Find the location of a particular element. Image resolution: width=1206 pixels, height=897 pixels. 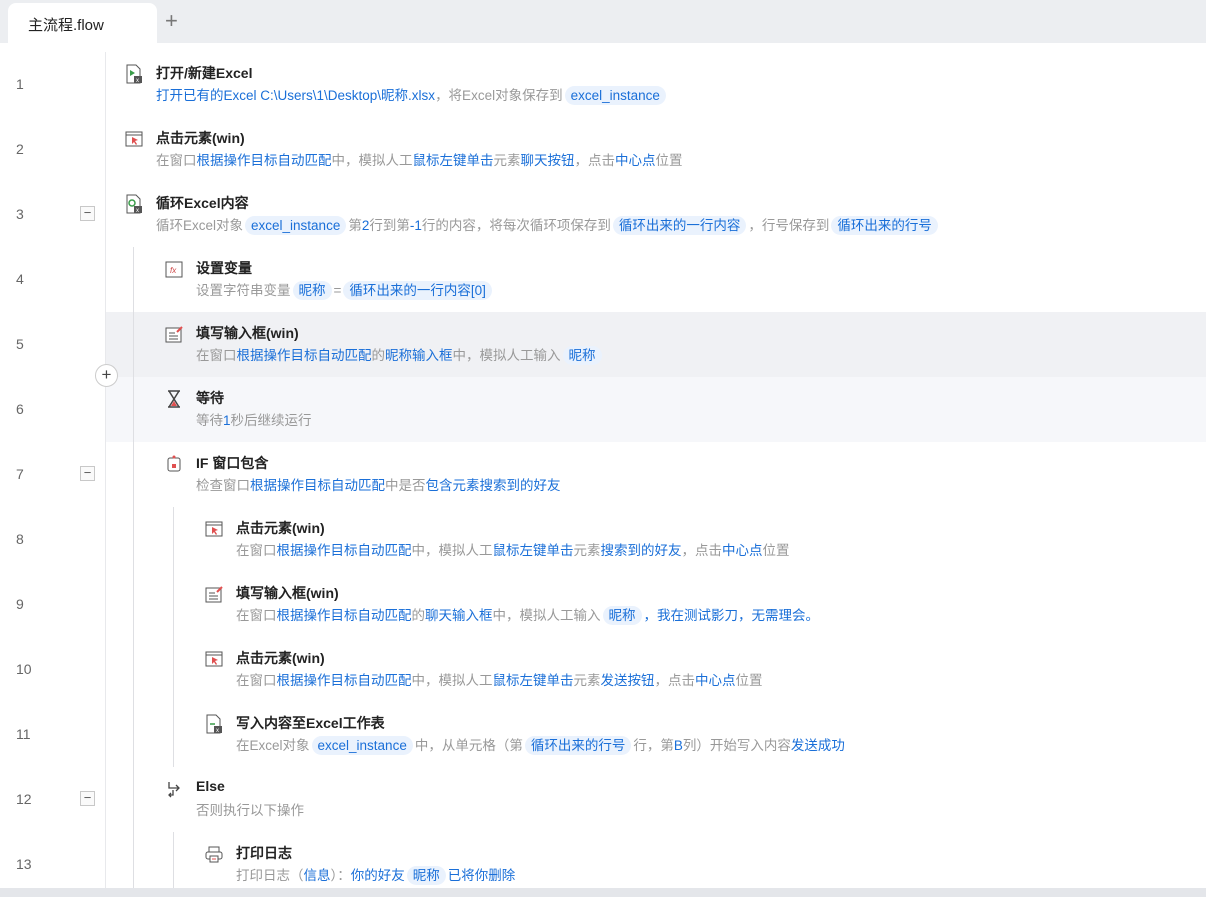

variable-pill: 循环出来的一行内容 is located at coordinates (679, 225).